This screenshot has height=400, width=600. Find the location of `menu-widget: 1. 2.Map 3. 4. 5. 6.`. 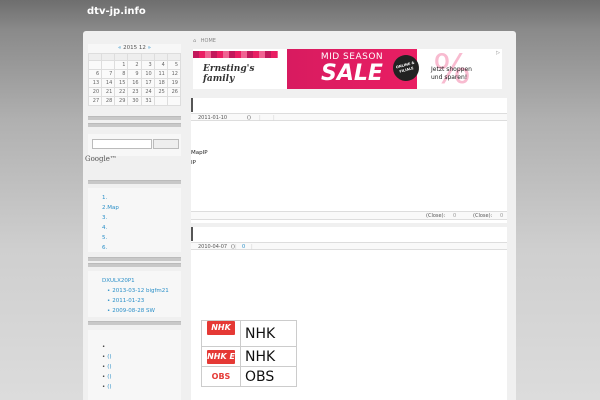

menu-widget: 1. 2.Map 3. 4. 5. 6. is located at coordinates (134, 220).